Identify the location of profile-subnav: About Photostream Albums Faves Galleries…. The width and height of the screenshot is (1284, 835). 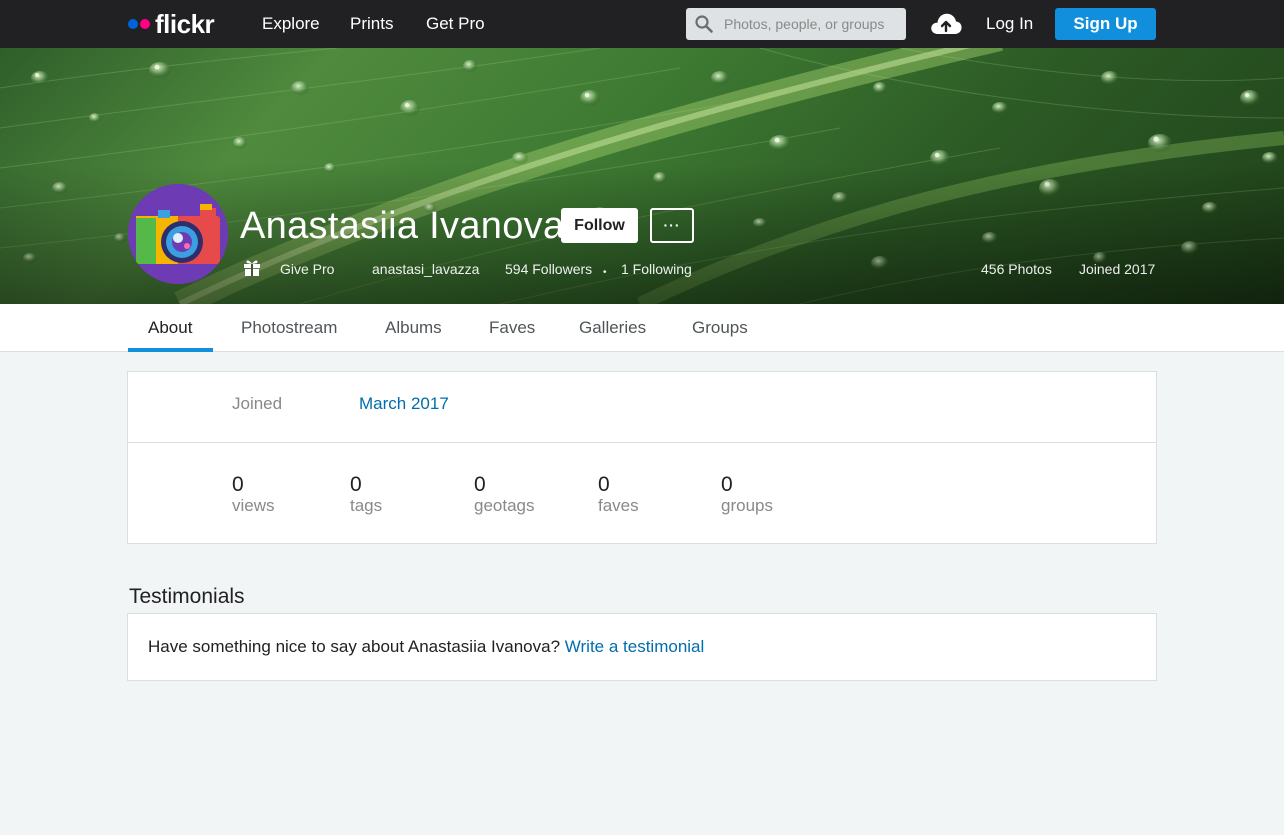
(642, 328).